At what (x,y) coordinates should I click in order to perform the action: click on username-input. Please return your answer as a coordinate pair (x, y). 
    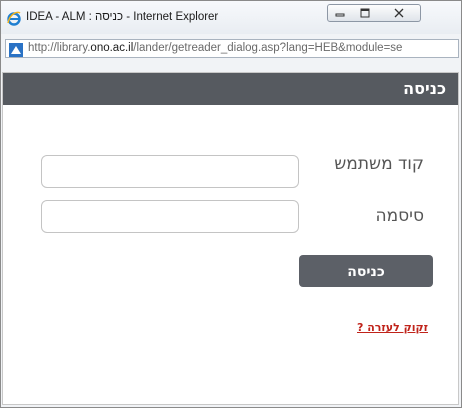
    Looking at the image, I should click on (170, 171).